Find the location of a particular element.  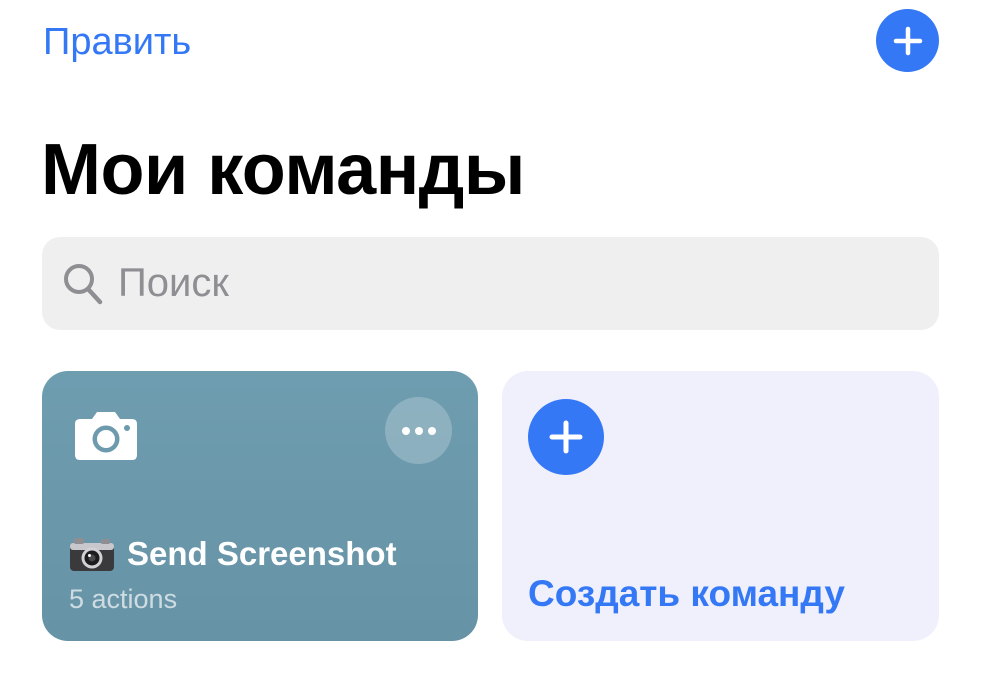

search-input is located at coordinates (498, 283).